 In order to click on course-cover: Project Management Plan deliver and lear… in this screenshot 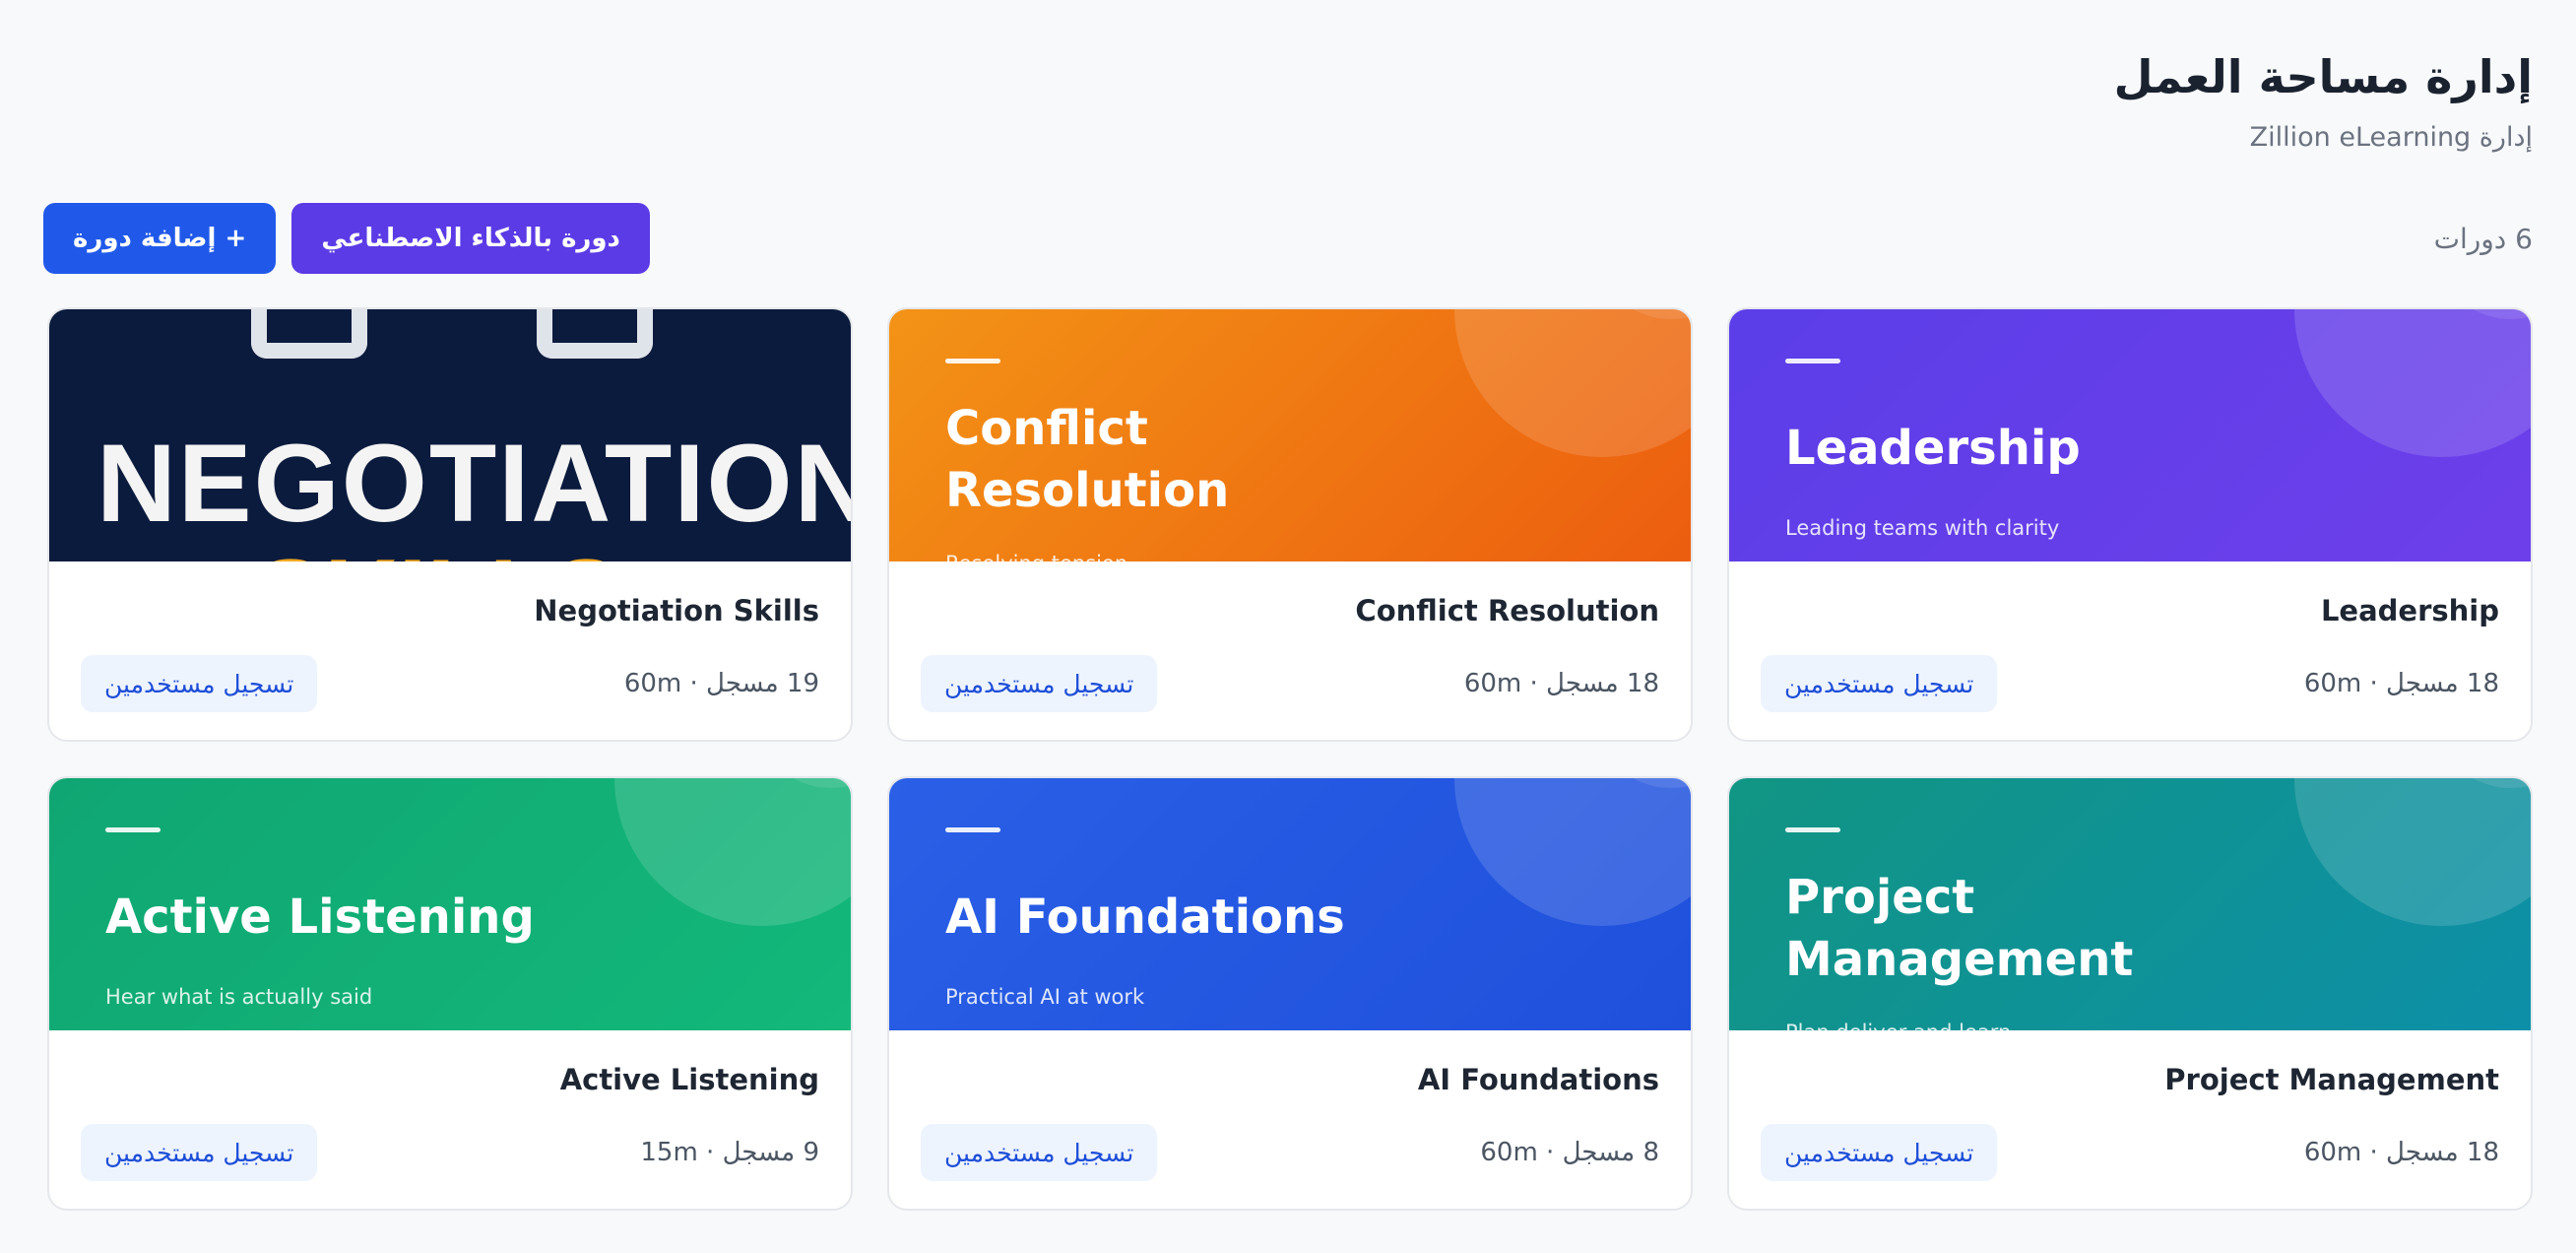, I will do `click(2130, 904)`.